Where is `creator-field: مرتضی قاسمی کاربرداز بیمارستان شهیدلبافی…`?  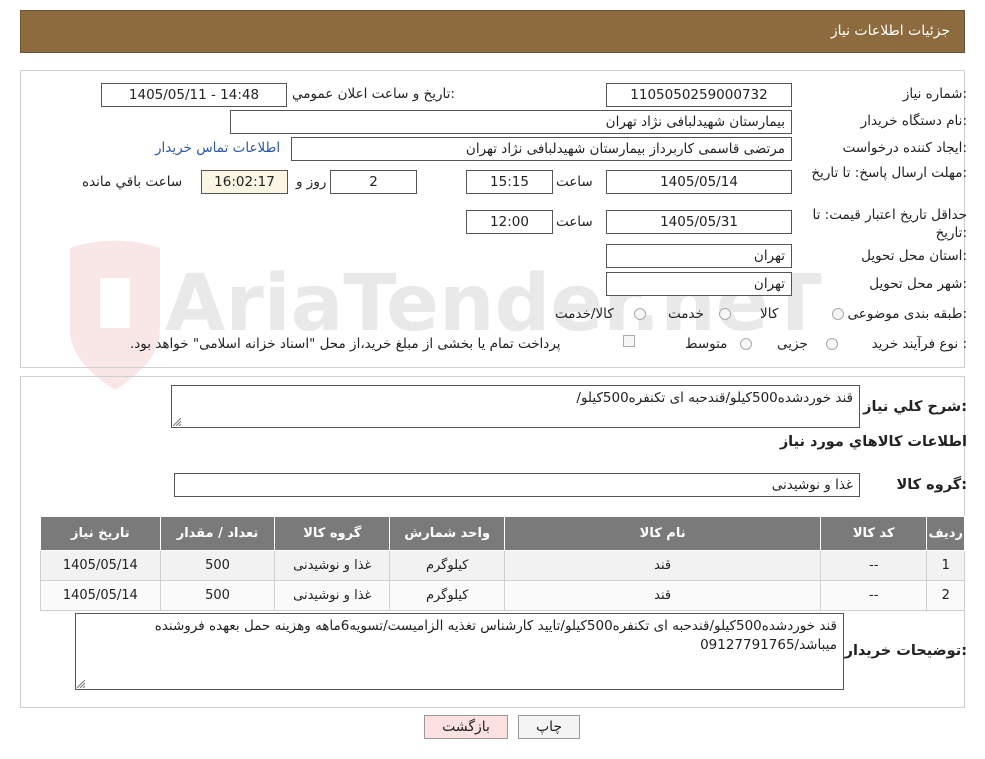 creator-field: مرتضی قاسمی کاربرداز بیمارستان شهیدلبافی… is located at coordinates (541, 149).